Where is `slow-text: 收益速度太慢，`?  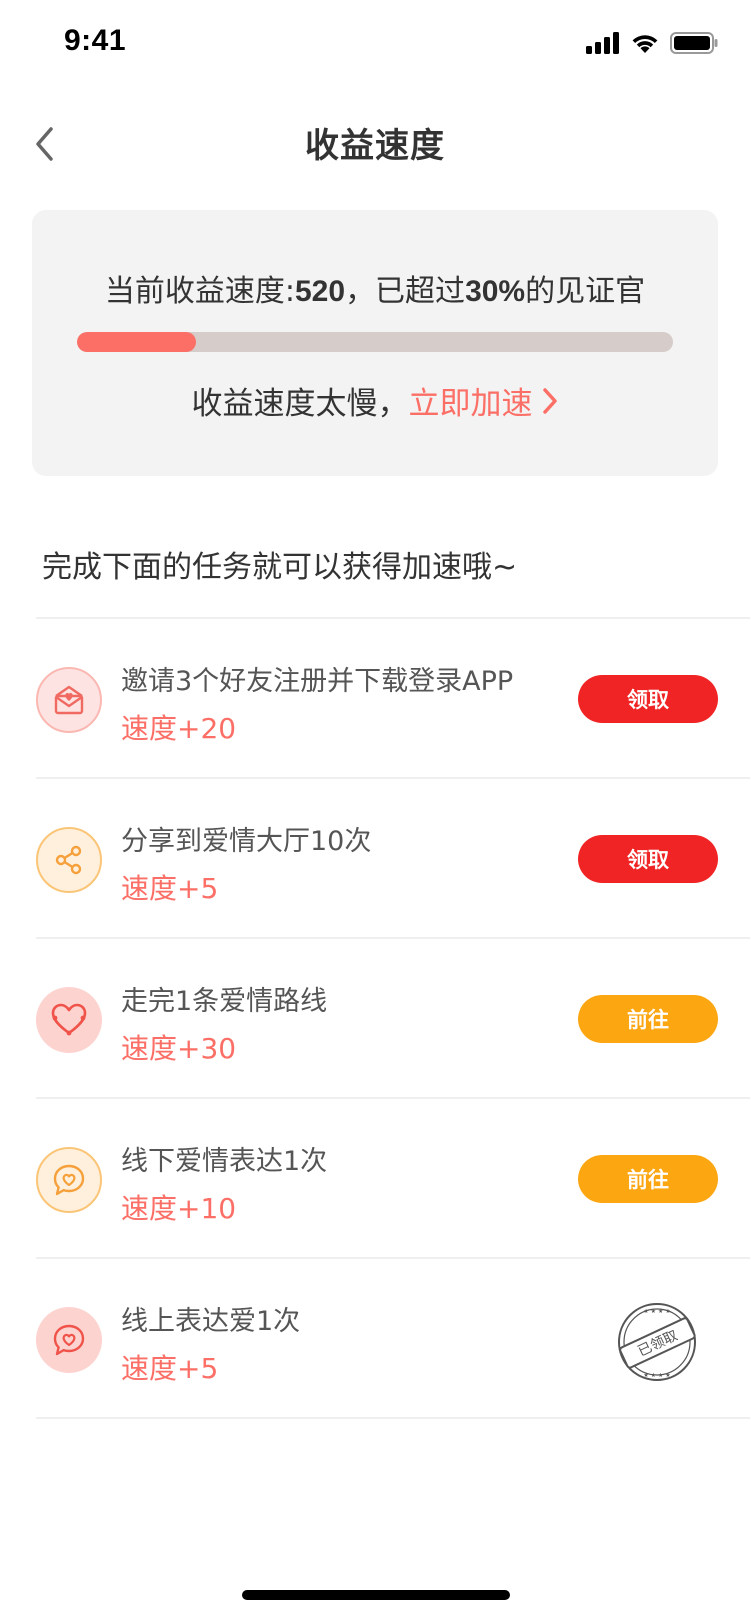
slow-text: 收益速度太慢， is located at coordinates (300, 404).